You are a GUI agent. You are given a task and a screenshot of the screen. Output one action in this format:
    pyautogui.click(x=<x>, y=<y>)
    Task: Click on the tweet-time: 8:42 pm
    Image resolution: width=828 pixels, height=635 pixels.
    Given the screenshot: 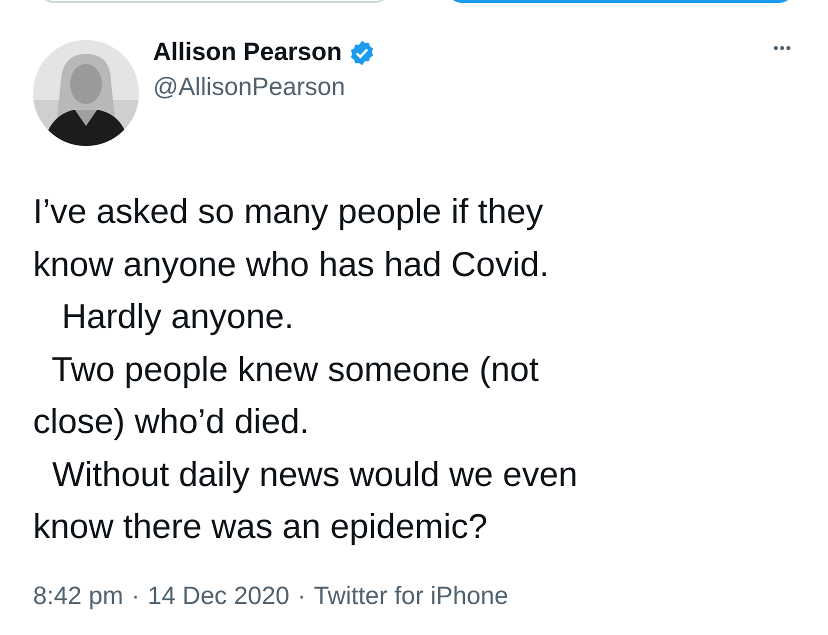 What is the action you would take?
    pyautogui.click(x=78, y=596)
    